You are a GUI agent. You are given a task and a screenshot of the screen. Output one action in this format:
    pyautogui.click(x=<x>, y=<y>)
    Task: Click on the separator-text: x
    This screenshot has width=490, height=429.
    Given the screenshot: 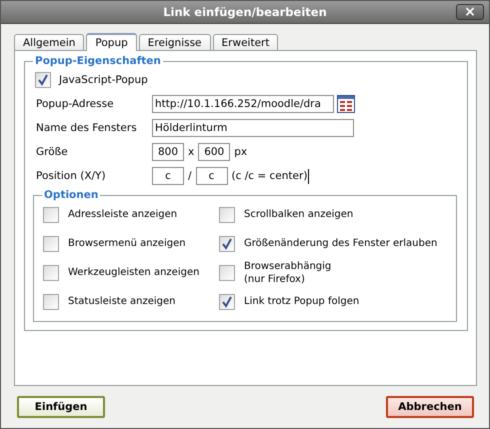 What is the action you would take?
    pyautogui.click(x=191, y=152)
    